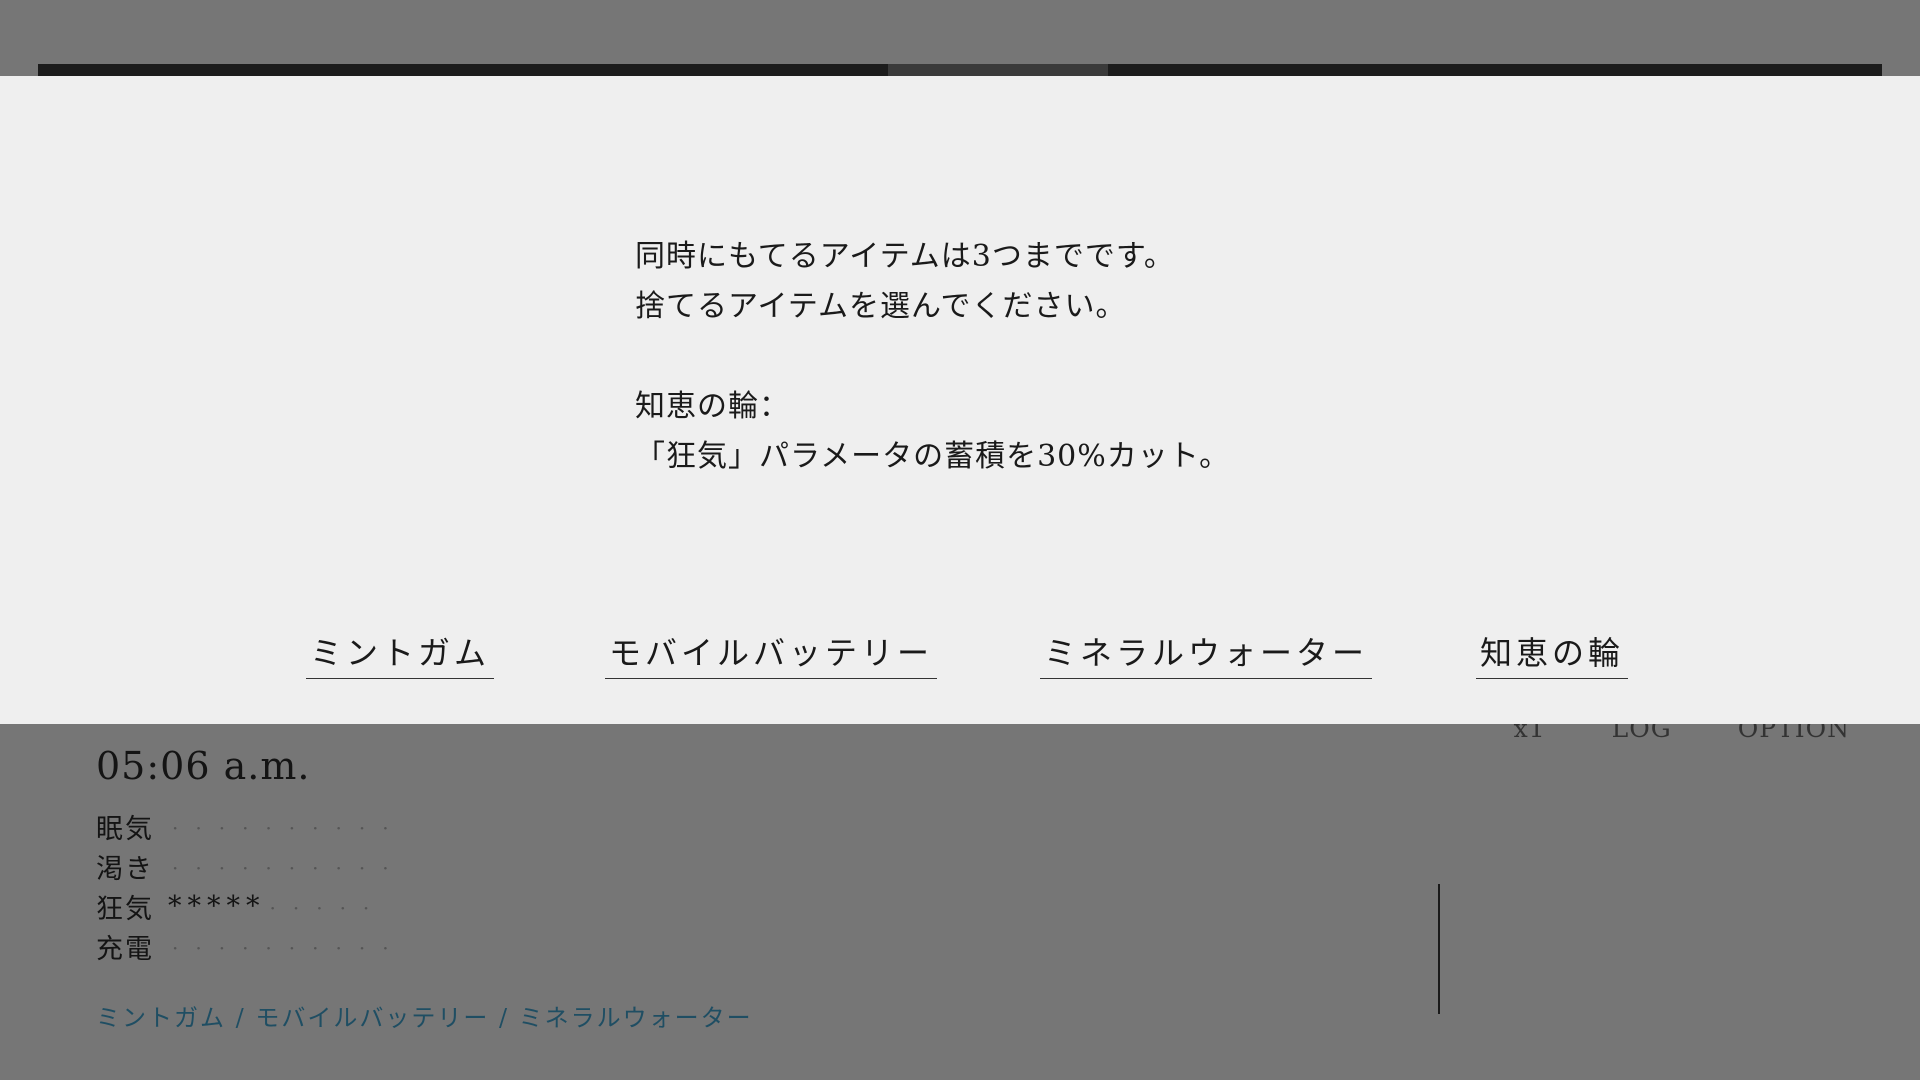 The width and height of the screenshot is (1920, 1080). I want to click on param-row-thirst: 渇き ··········, so click(251, 866).